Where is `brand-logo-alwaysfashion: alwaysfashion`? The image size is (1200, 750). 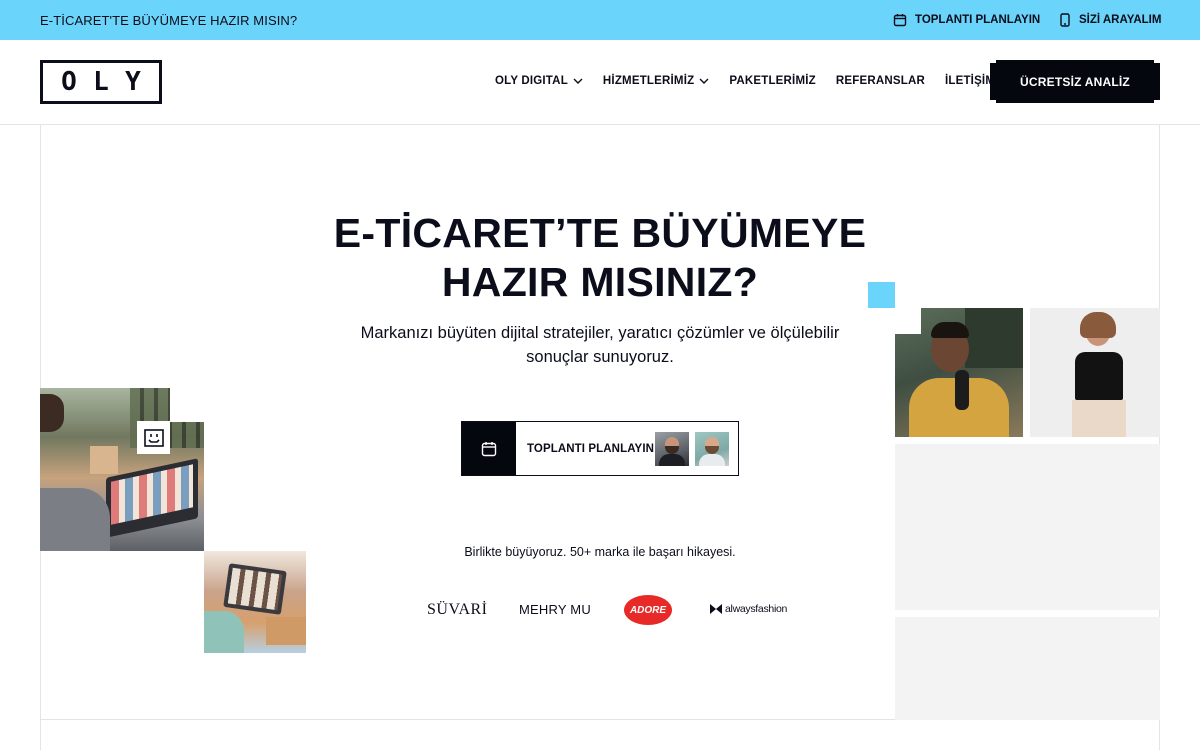 brand-logo-alwaysfashion: alwaysfashion is located at coordinates (748, 609).